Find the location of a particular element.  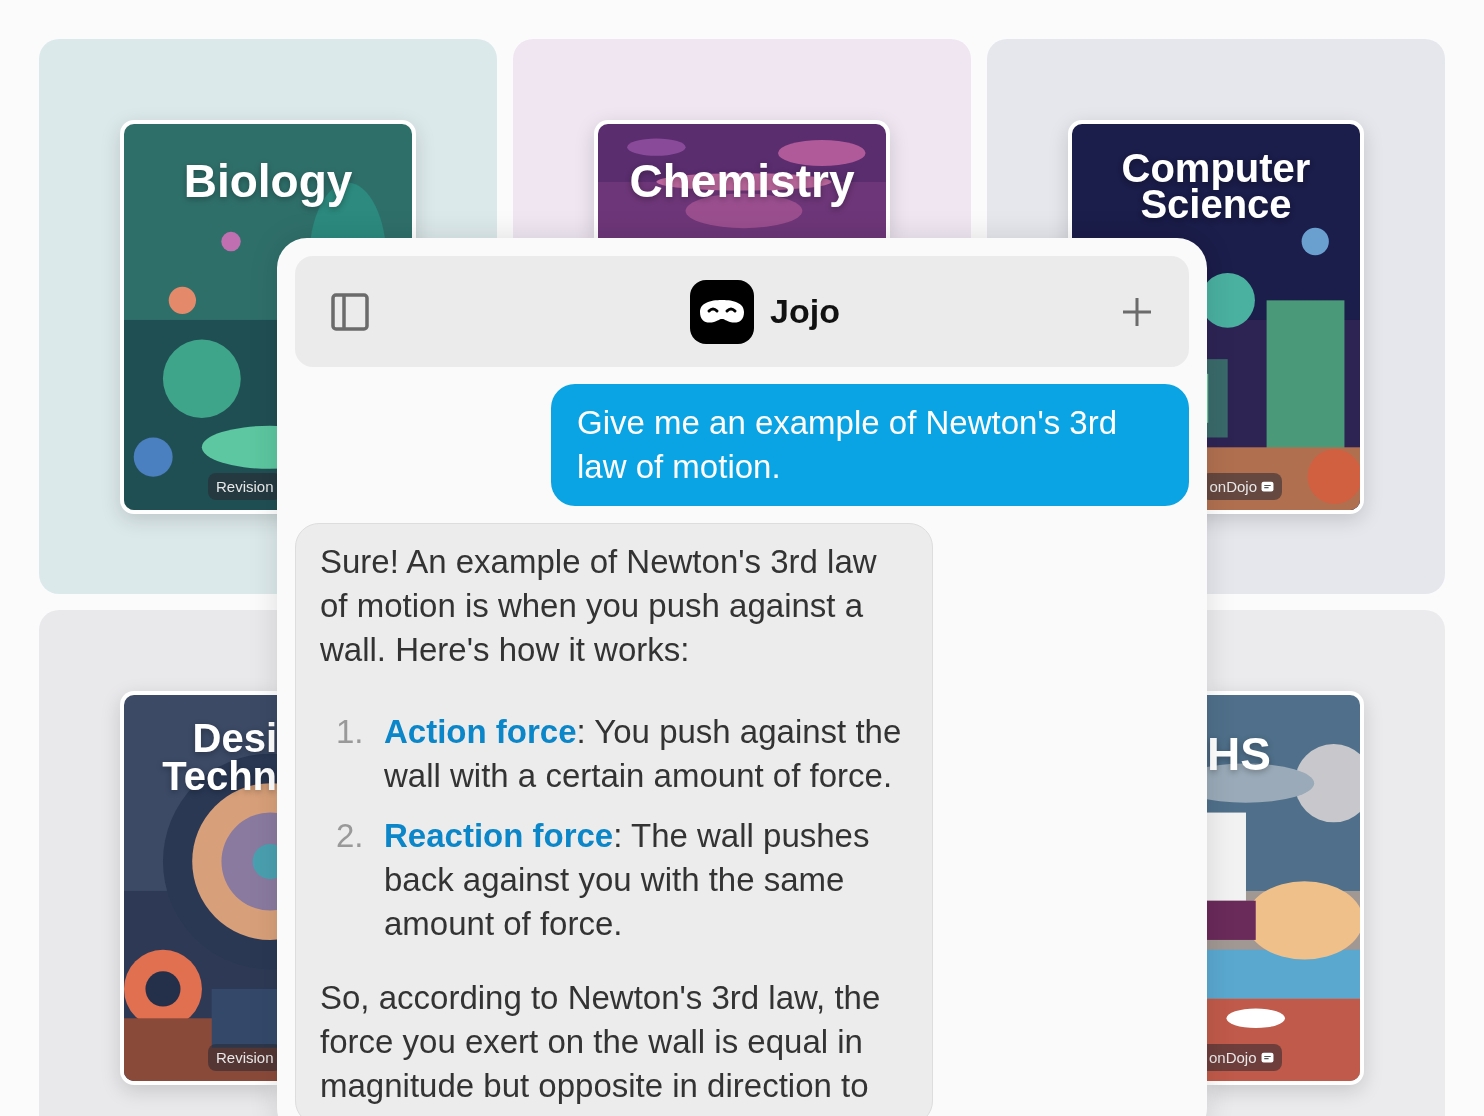

brand-badge: onDojo is located at coordinates (1244, 1057).